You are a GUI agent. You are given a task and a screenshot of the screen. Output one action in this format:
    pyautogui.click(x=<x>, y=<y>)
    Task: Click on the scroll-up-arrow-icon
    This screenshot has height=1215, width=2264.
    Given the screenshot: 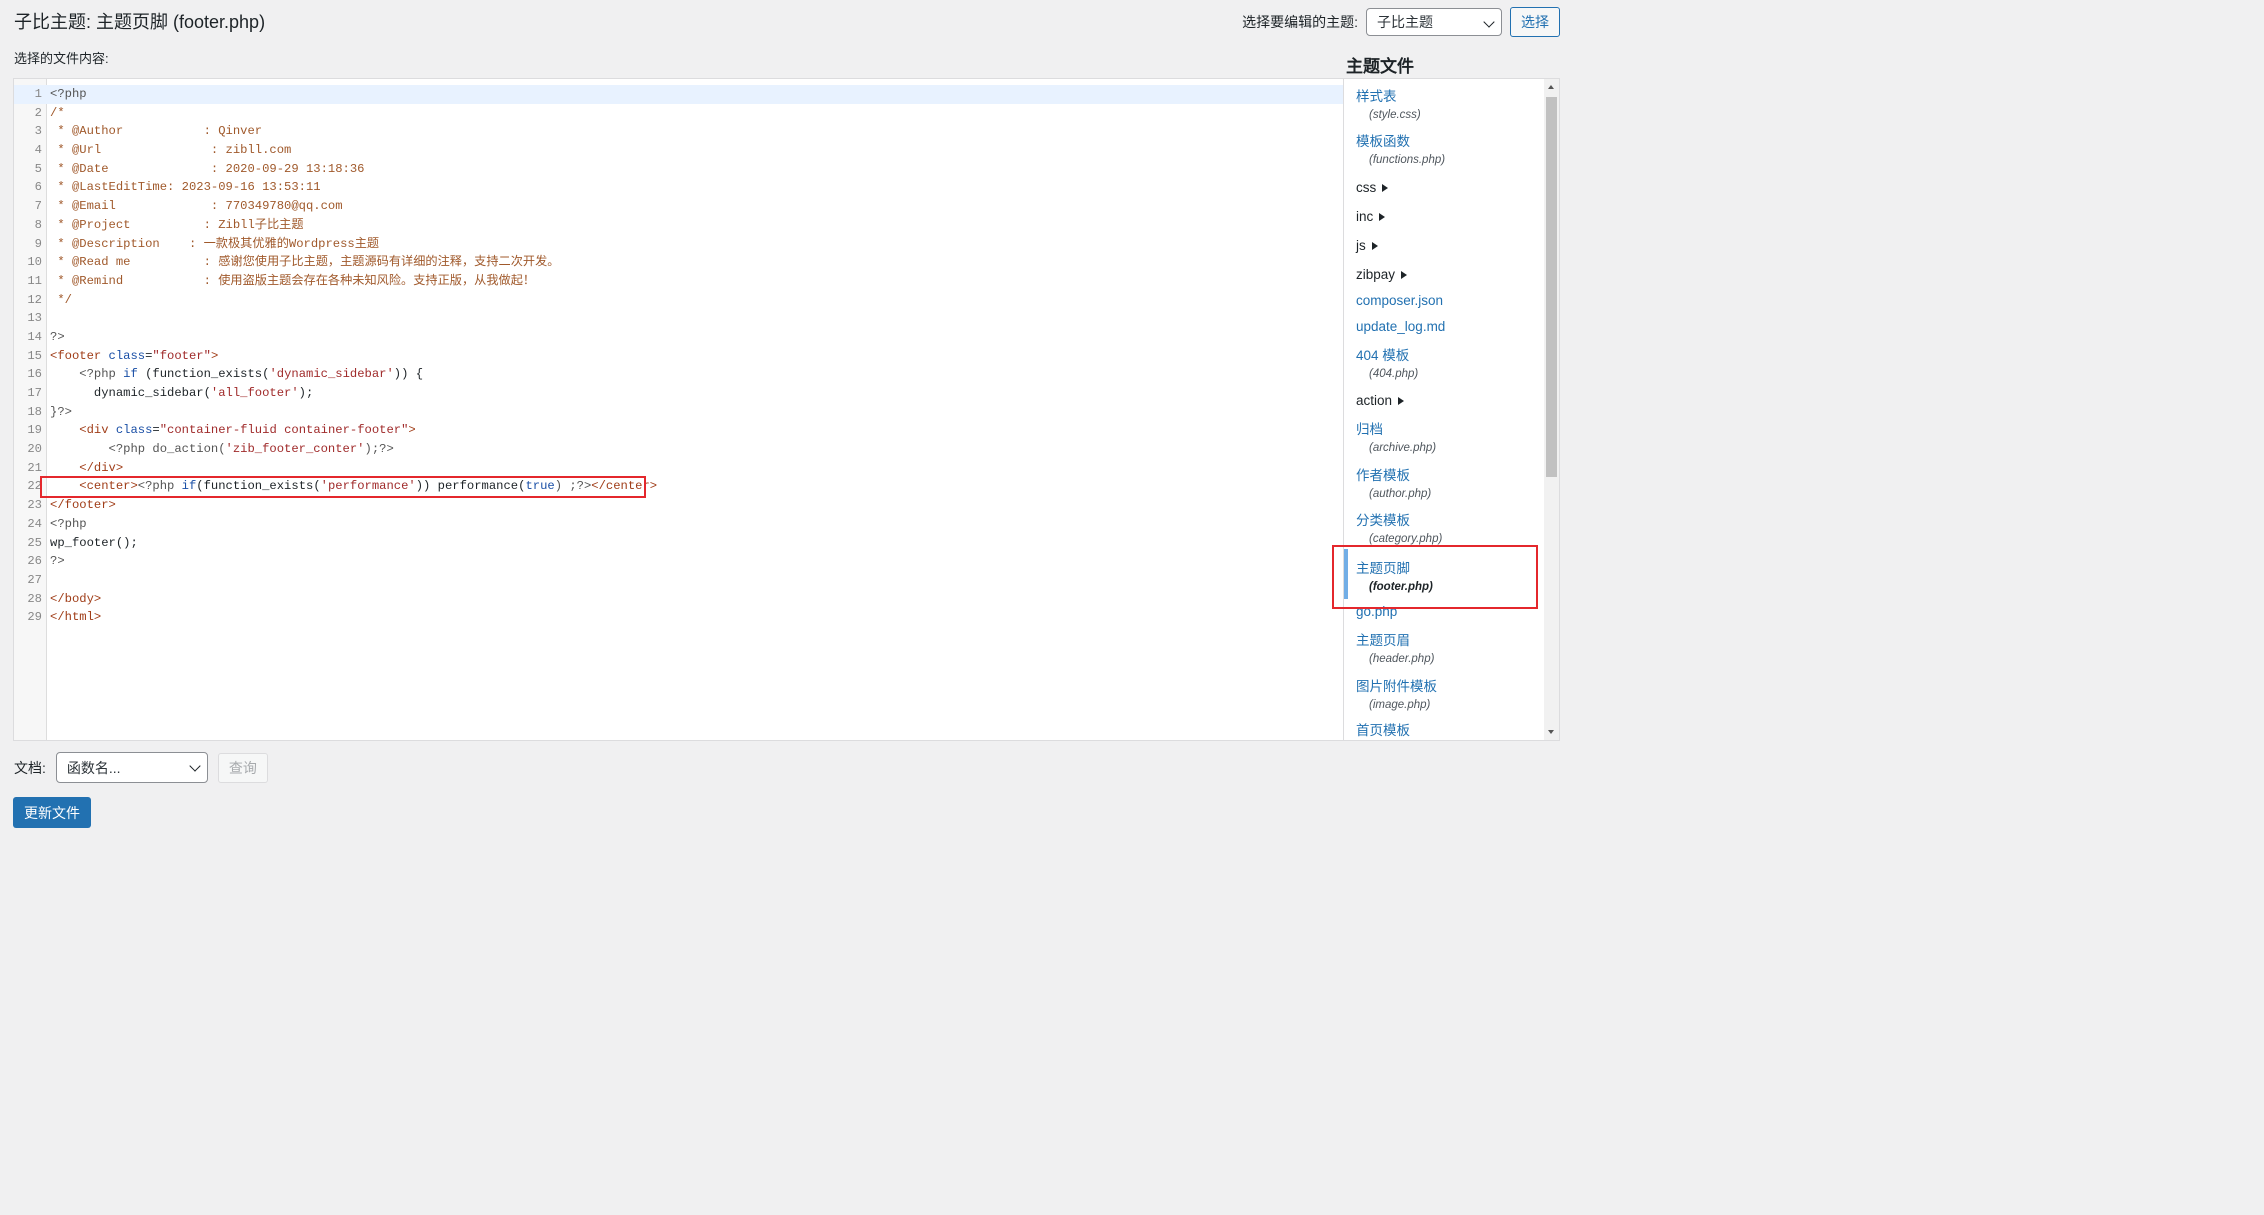 What is the action you would take?
    pyautogui.click(x=1551, y=87)
    